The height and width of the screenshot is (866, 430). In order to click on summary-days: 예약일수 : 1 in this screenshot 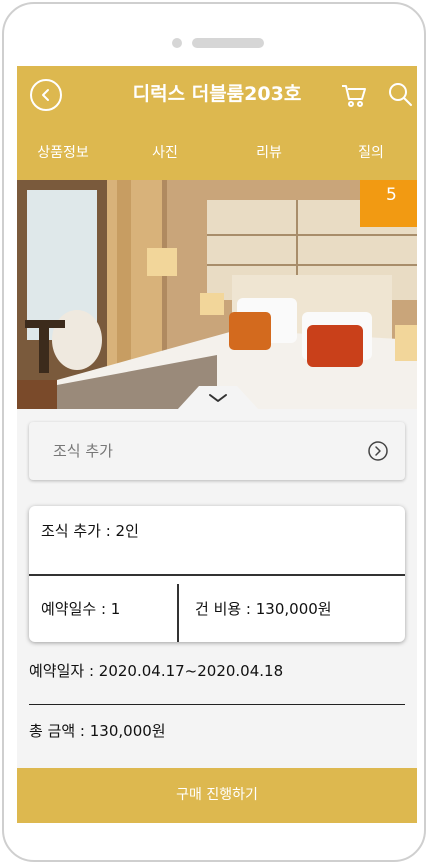, I will do `click(81, 609)`.